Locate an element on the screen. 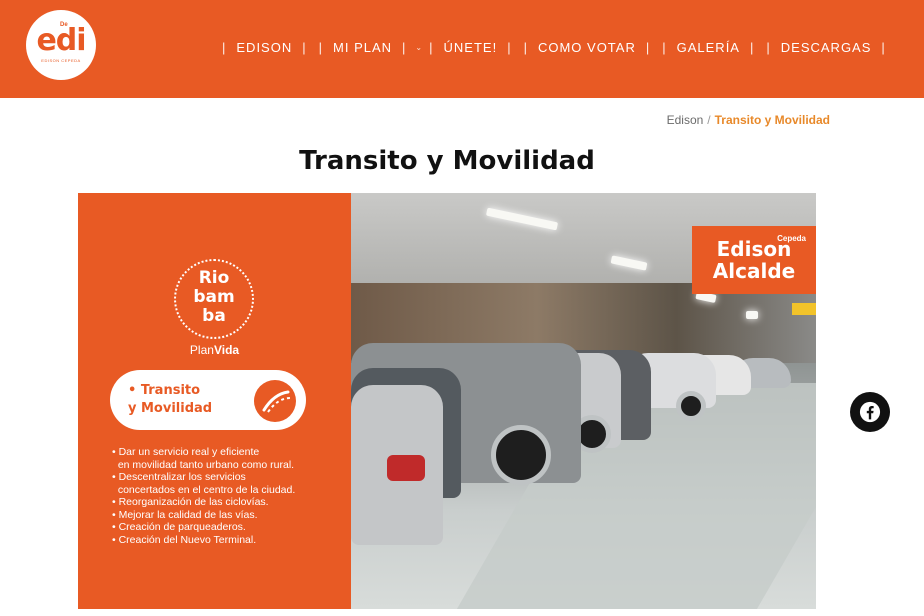 The width and height of the screenshot is (924, 616). brand-name: Edison Alcalde is located at coordinates (754, 260).